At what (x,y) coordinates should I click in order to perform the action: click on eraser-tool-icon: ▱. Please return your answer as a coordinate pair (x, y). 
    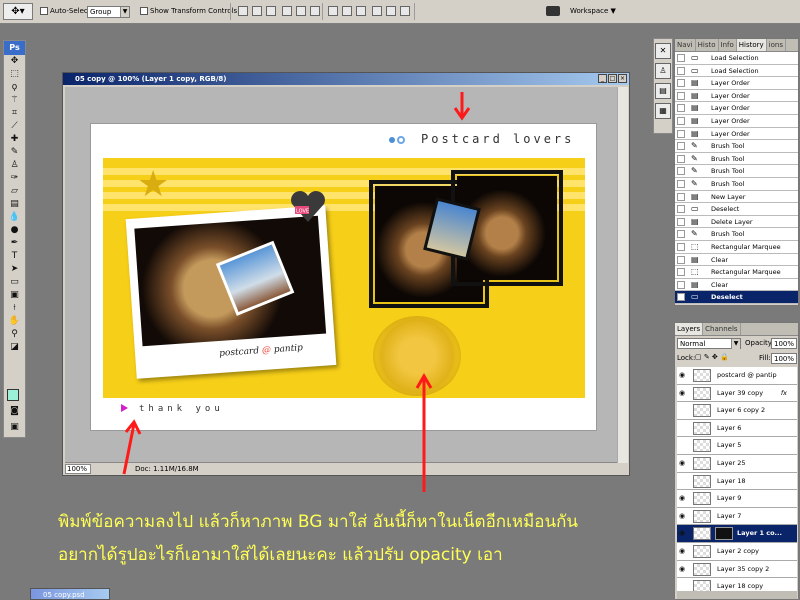
    Looking at the image, I should click on (14, 191).